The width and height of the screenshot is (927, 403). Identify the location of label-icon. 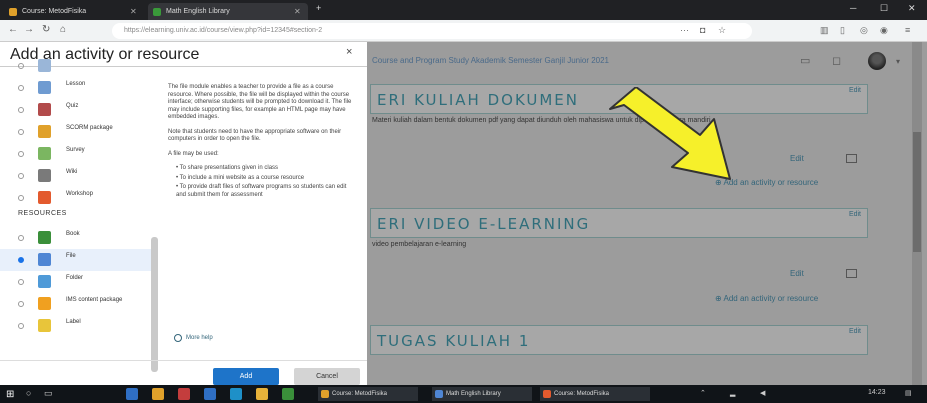
(44, 325).